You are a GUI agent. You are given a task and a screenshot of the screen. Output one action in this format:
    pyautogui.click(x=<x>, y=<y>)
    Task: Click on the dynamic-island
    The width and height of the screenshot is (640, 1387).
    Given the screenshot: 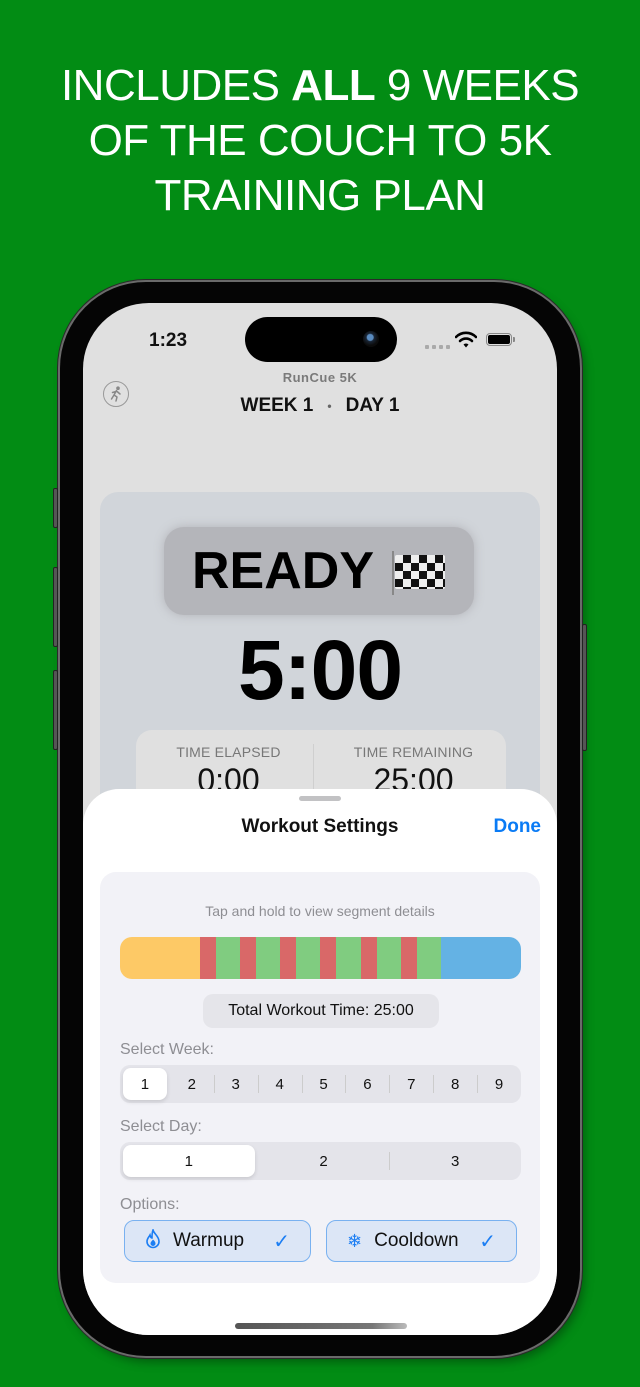 What is the action you would take?
    pyautogui.click(x=321, y=339)
    